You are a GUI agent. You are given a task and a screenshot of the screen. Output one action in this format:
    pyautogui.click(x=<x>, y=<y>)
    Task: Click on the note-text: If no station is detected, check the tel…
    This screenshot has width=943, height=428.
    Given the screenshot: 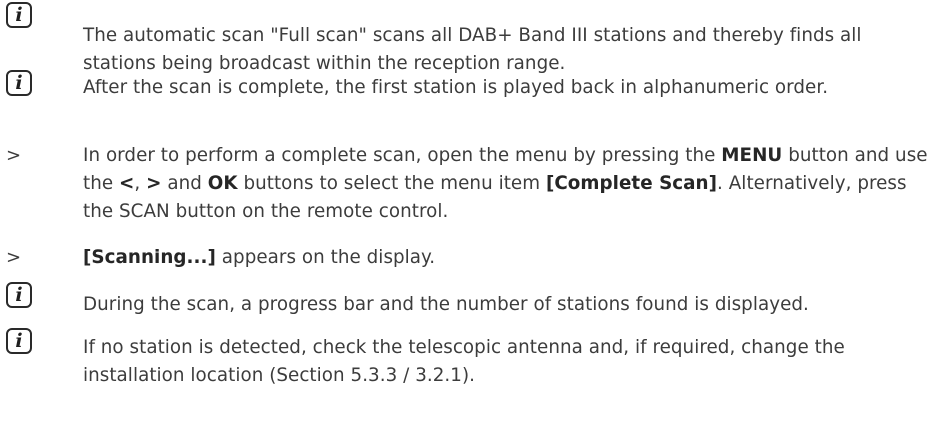 What is the action you would take?
    pyautogui.click(x=464, y=361)
    